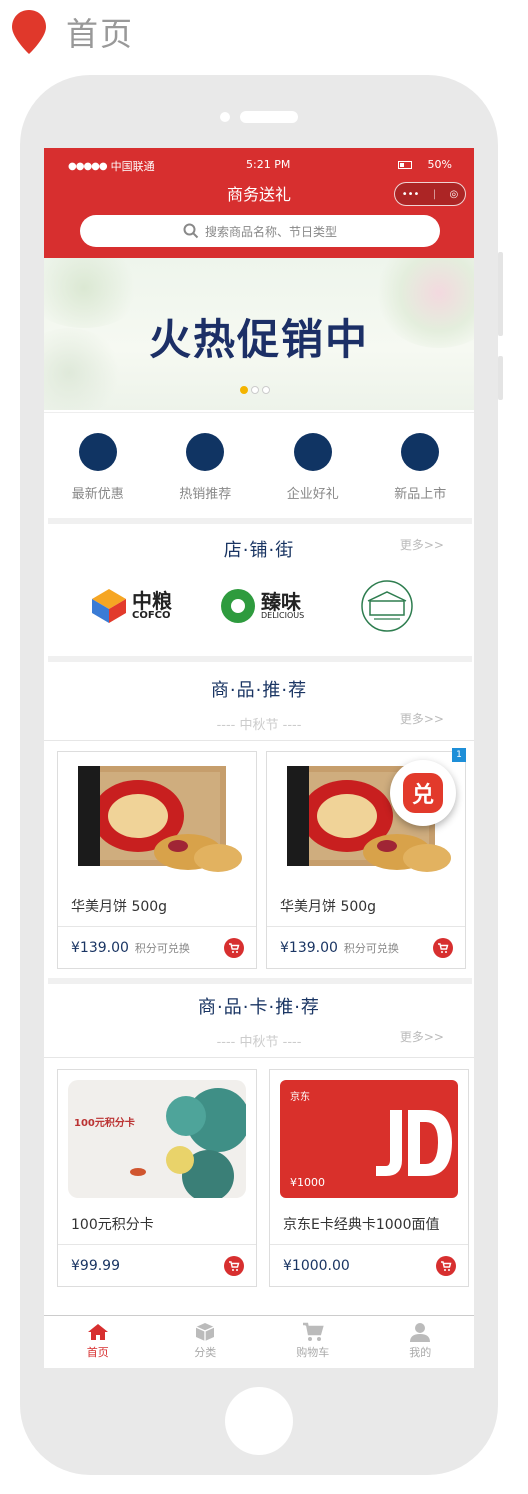 The height and width of the screenshot is (1494, 528). I want to click on search-icon, so click(191, 231).